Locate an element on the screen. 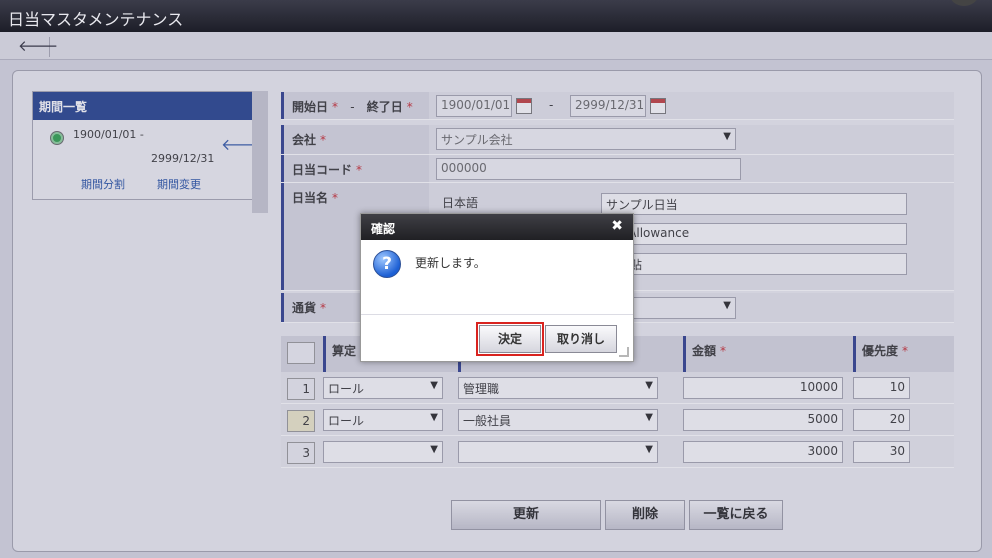  window-title: 日当マスタメンテナンス is located at coordinates (96, 19).